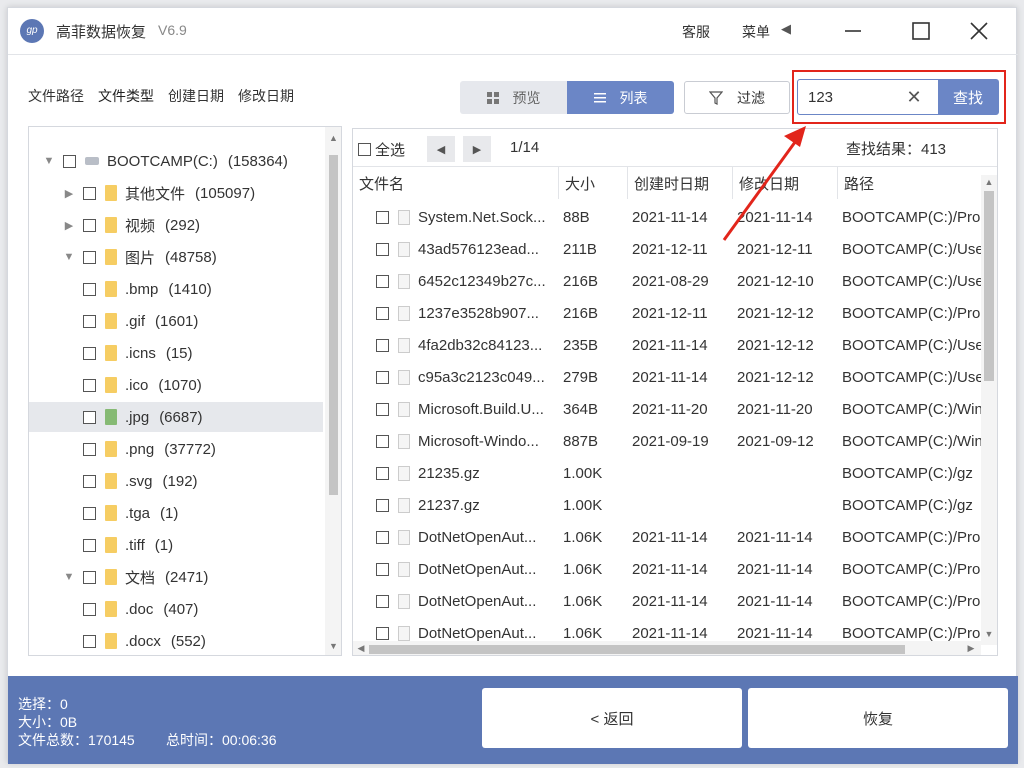 The width and height of the screenshot is (1024, 768). Describe the element at coordinates (176, 161) in the screenshot. I see `tree-item: ▼ BOOTCAMP(C:) (158364)` at that location.